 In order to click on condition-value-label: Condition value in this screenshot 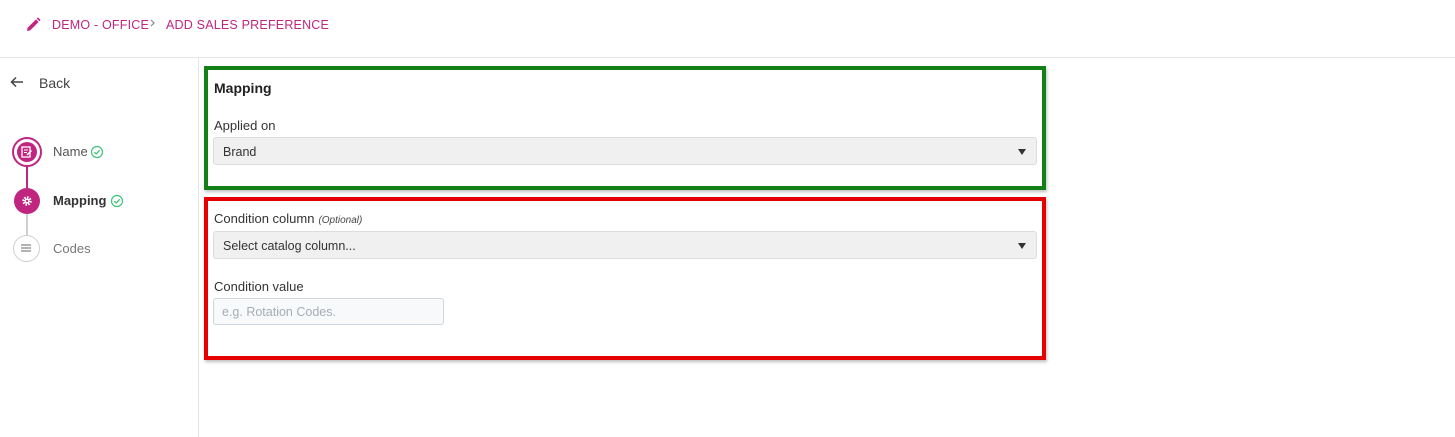, I will do `click(259, 286)`.